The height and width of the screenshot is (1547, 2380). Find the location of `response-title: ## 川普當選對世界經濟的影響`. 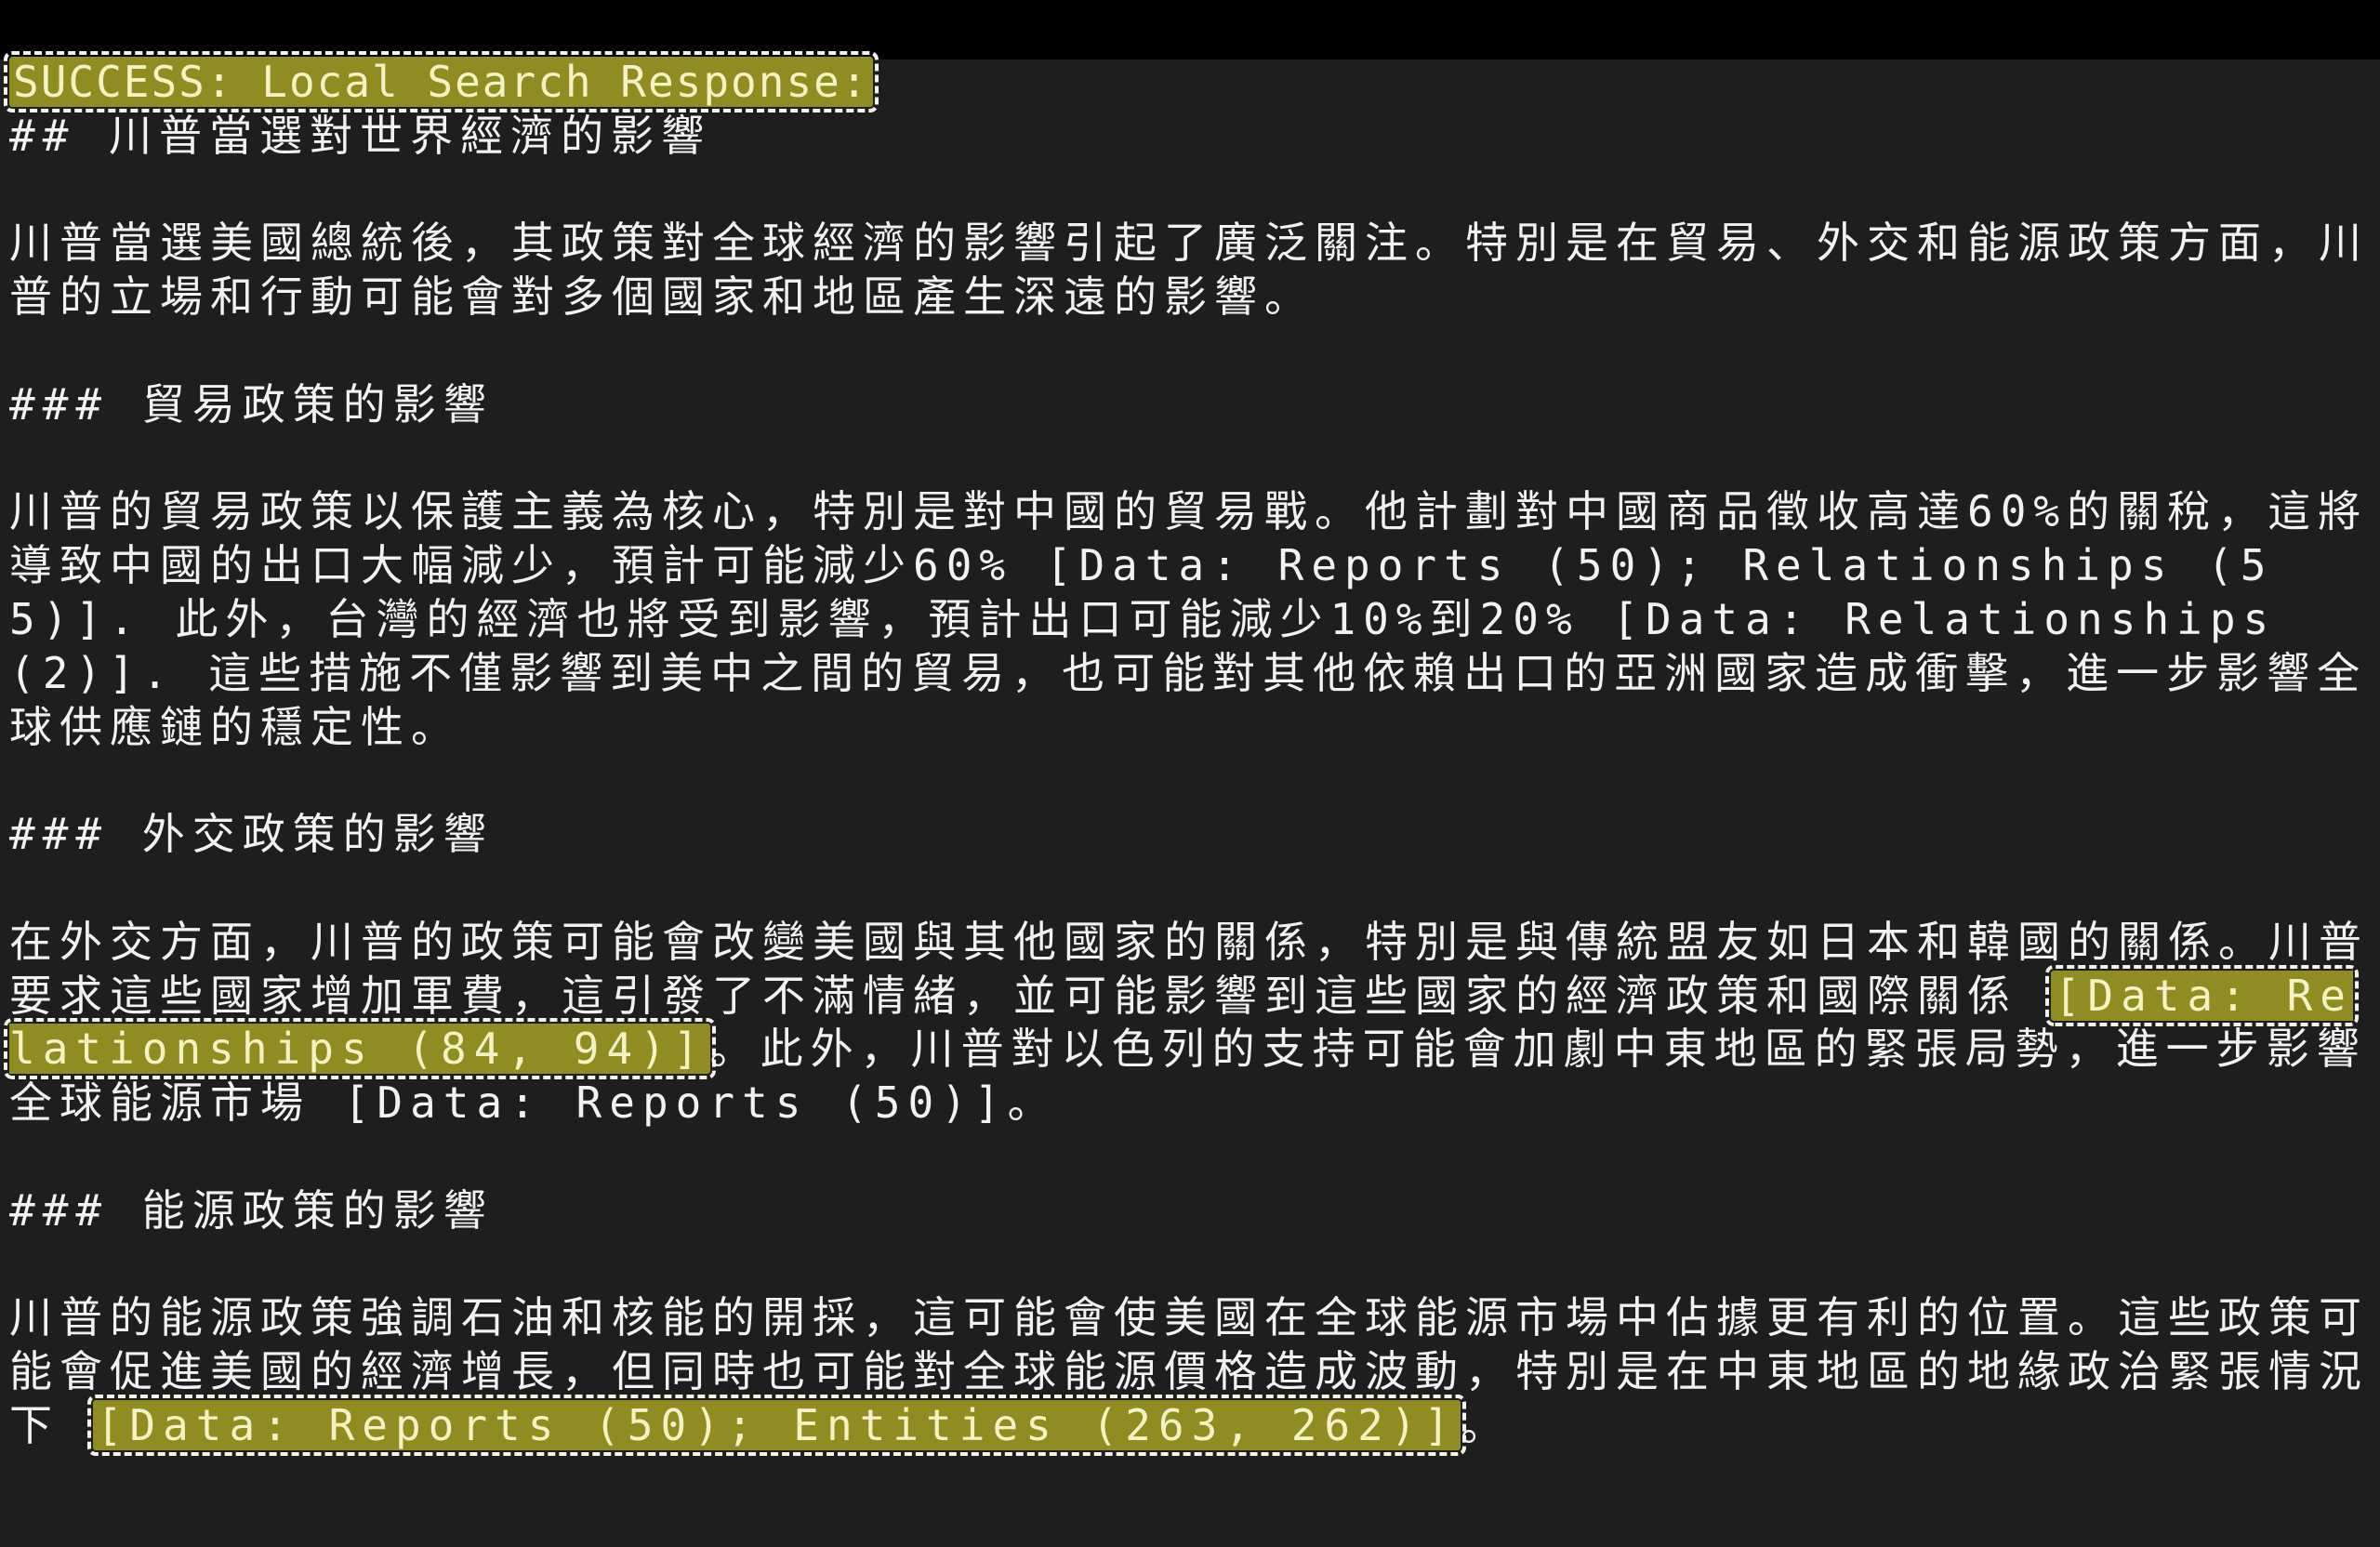

response-title: ## 川普當選對世界經濟的影響 is located at coordinates (360, 135).